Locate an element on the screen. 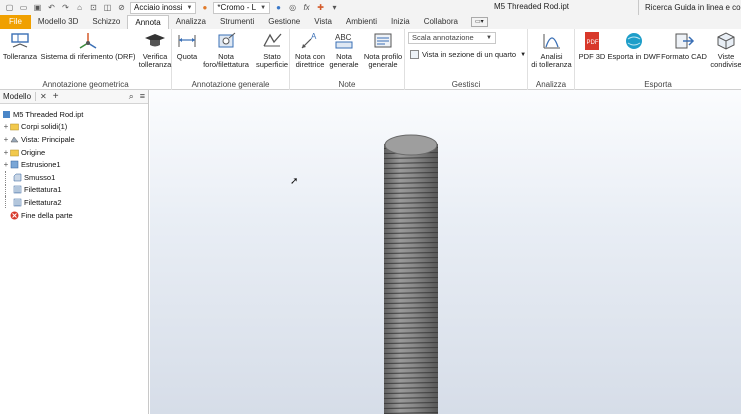 The width and height of the screenshot is (741, 414). tolleranza-button: Tolleranza is located at coordinates (20, 46).